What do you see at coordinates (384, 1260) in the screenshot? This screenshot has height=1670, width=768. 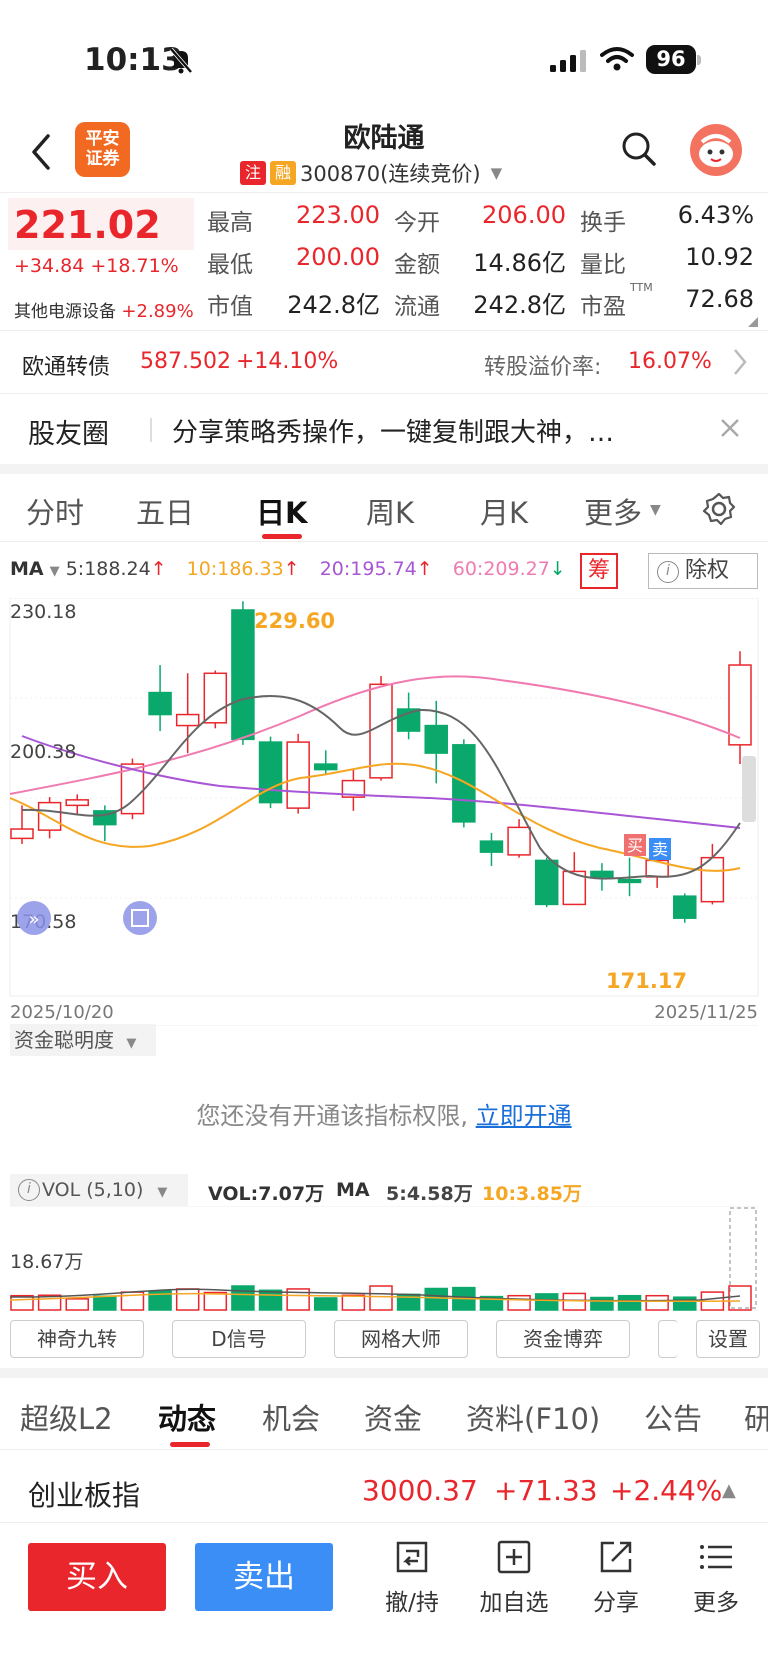 I see `volume-chart: 18.67万` at bounding box center [384, 1260].